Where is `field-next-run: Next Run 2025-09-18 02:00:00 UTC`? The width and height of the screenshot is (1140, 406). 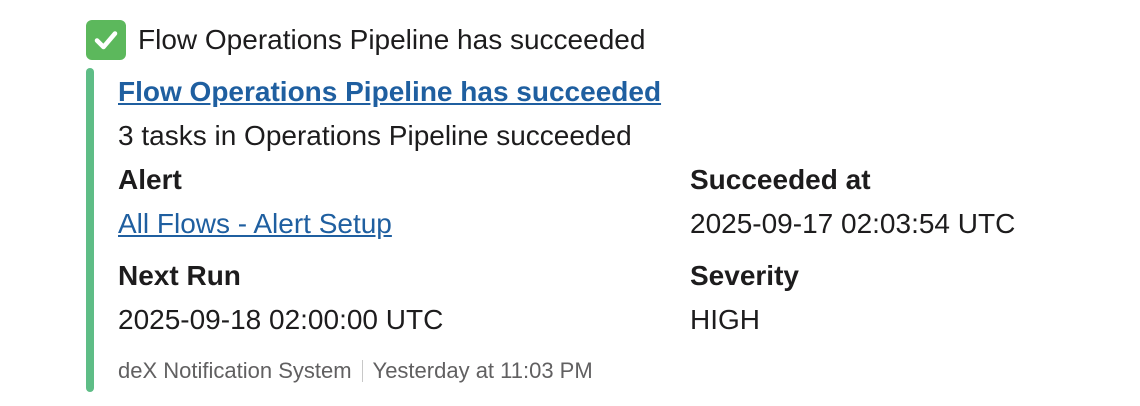 field-next-run: Next Run 2025-09-18 02:00:00 UTC is located at coordinates (280, 298).